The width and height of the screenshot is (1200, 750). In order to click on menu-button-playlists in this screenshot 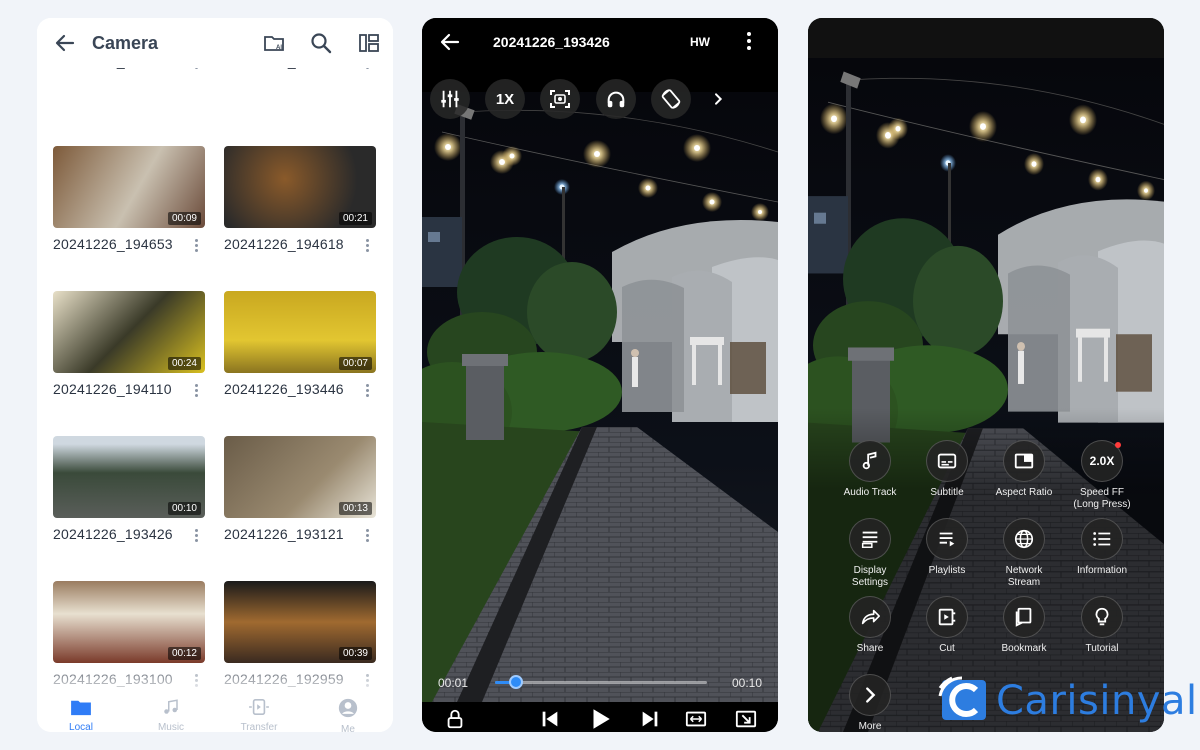, I will do `click(947, 539)`.